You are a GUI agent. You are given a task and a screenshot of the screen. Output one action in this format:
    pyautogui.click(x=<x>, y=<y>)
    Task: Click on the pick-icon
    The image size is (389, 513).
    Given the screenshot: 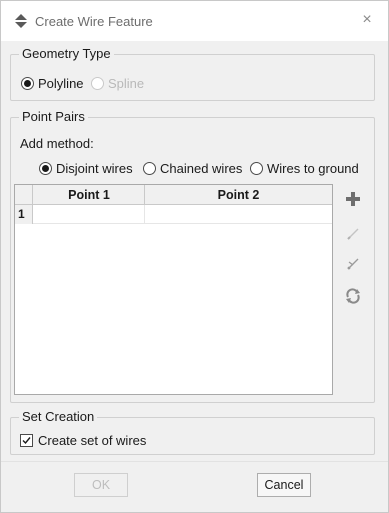 What is the action you would take?
    pyautogui.click(x=353, y=264)
    